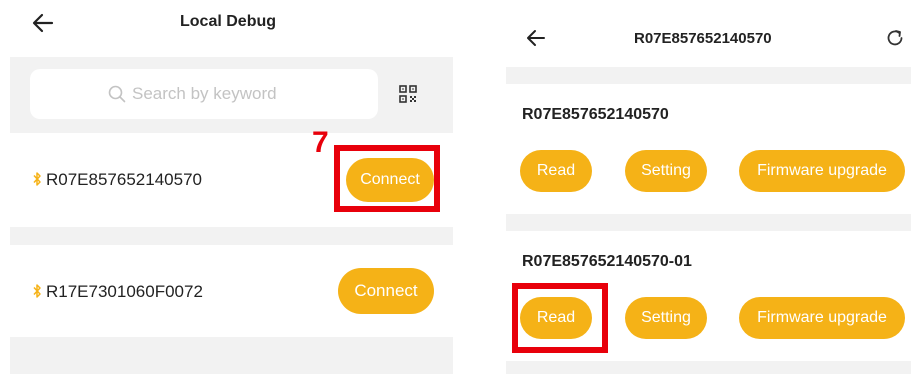  What do you see at coordinates (556, 171) in the screenshot?
I see `read-button: Read` at bounding box center [556, 171].